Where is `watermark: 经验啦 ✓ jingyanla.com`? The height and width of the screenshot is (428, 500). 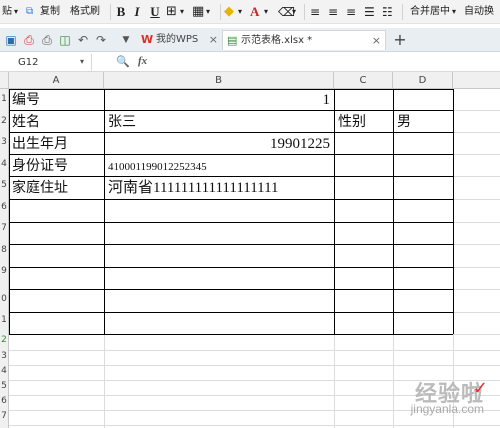 watermark: 经验啦 ✓ jingyanla.com is located at coordinates (428, 400).